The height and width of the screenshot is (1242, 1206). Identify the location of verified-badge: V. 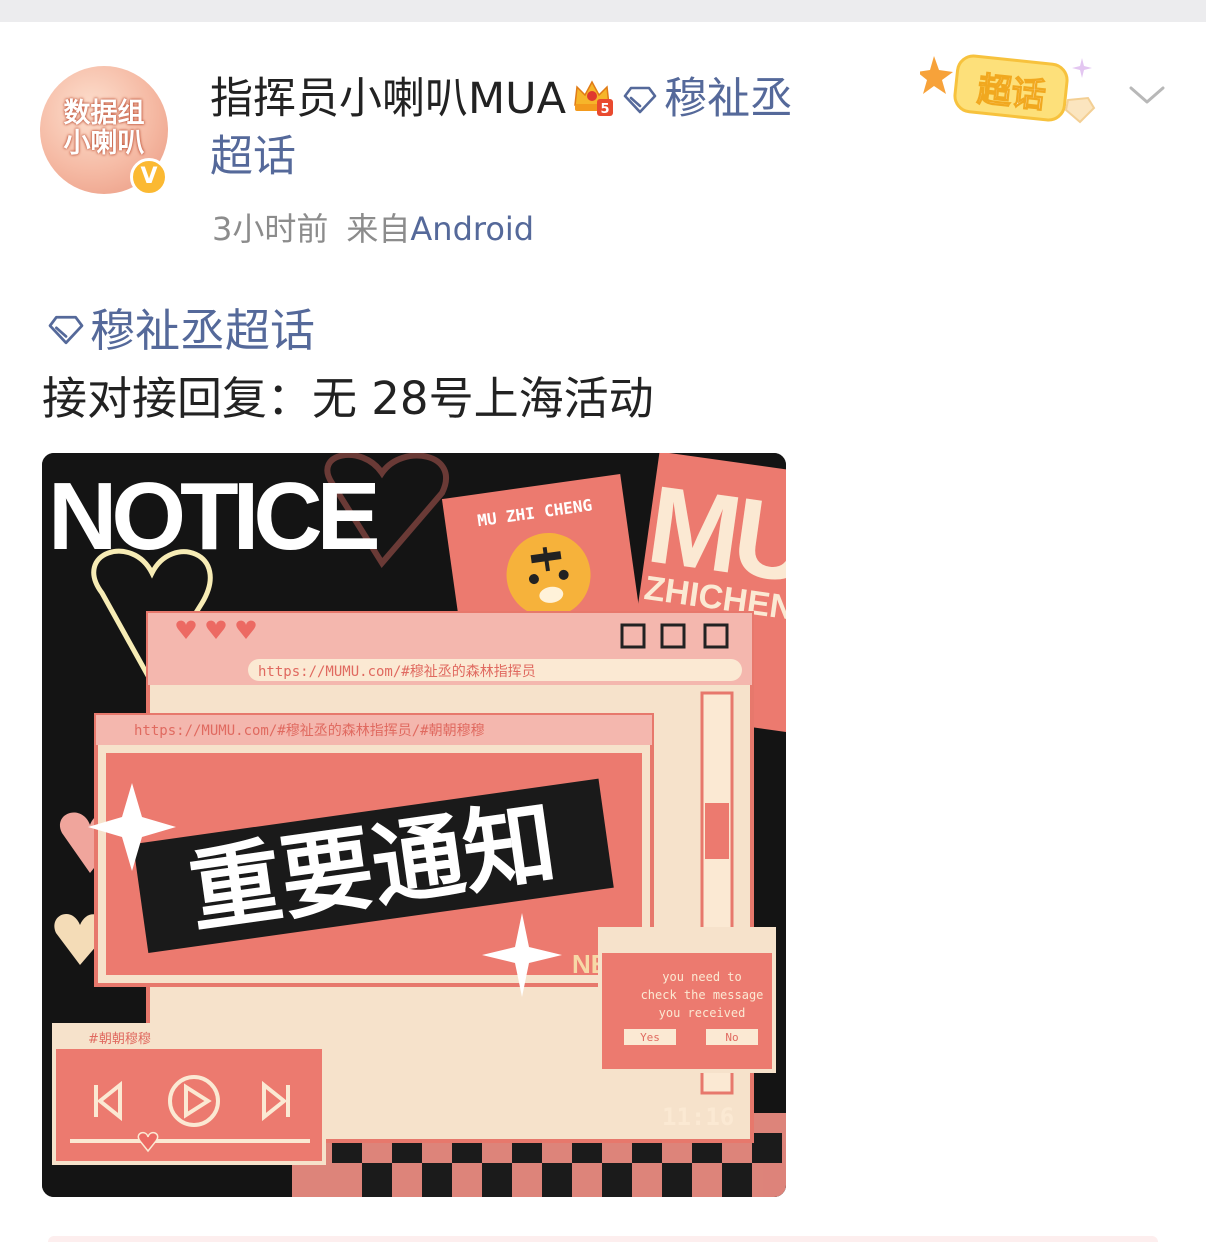
(149, 177).